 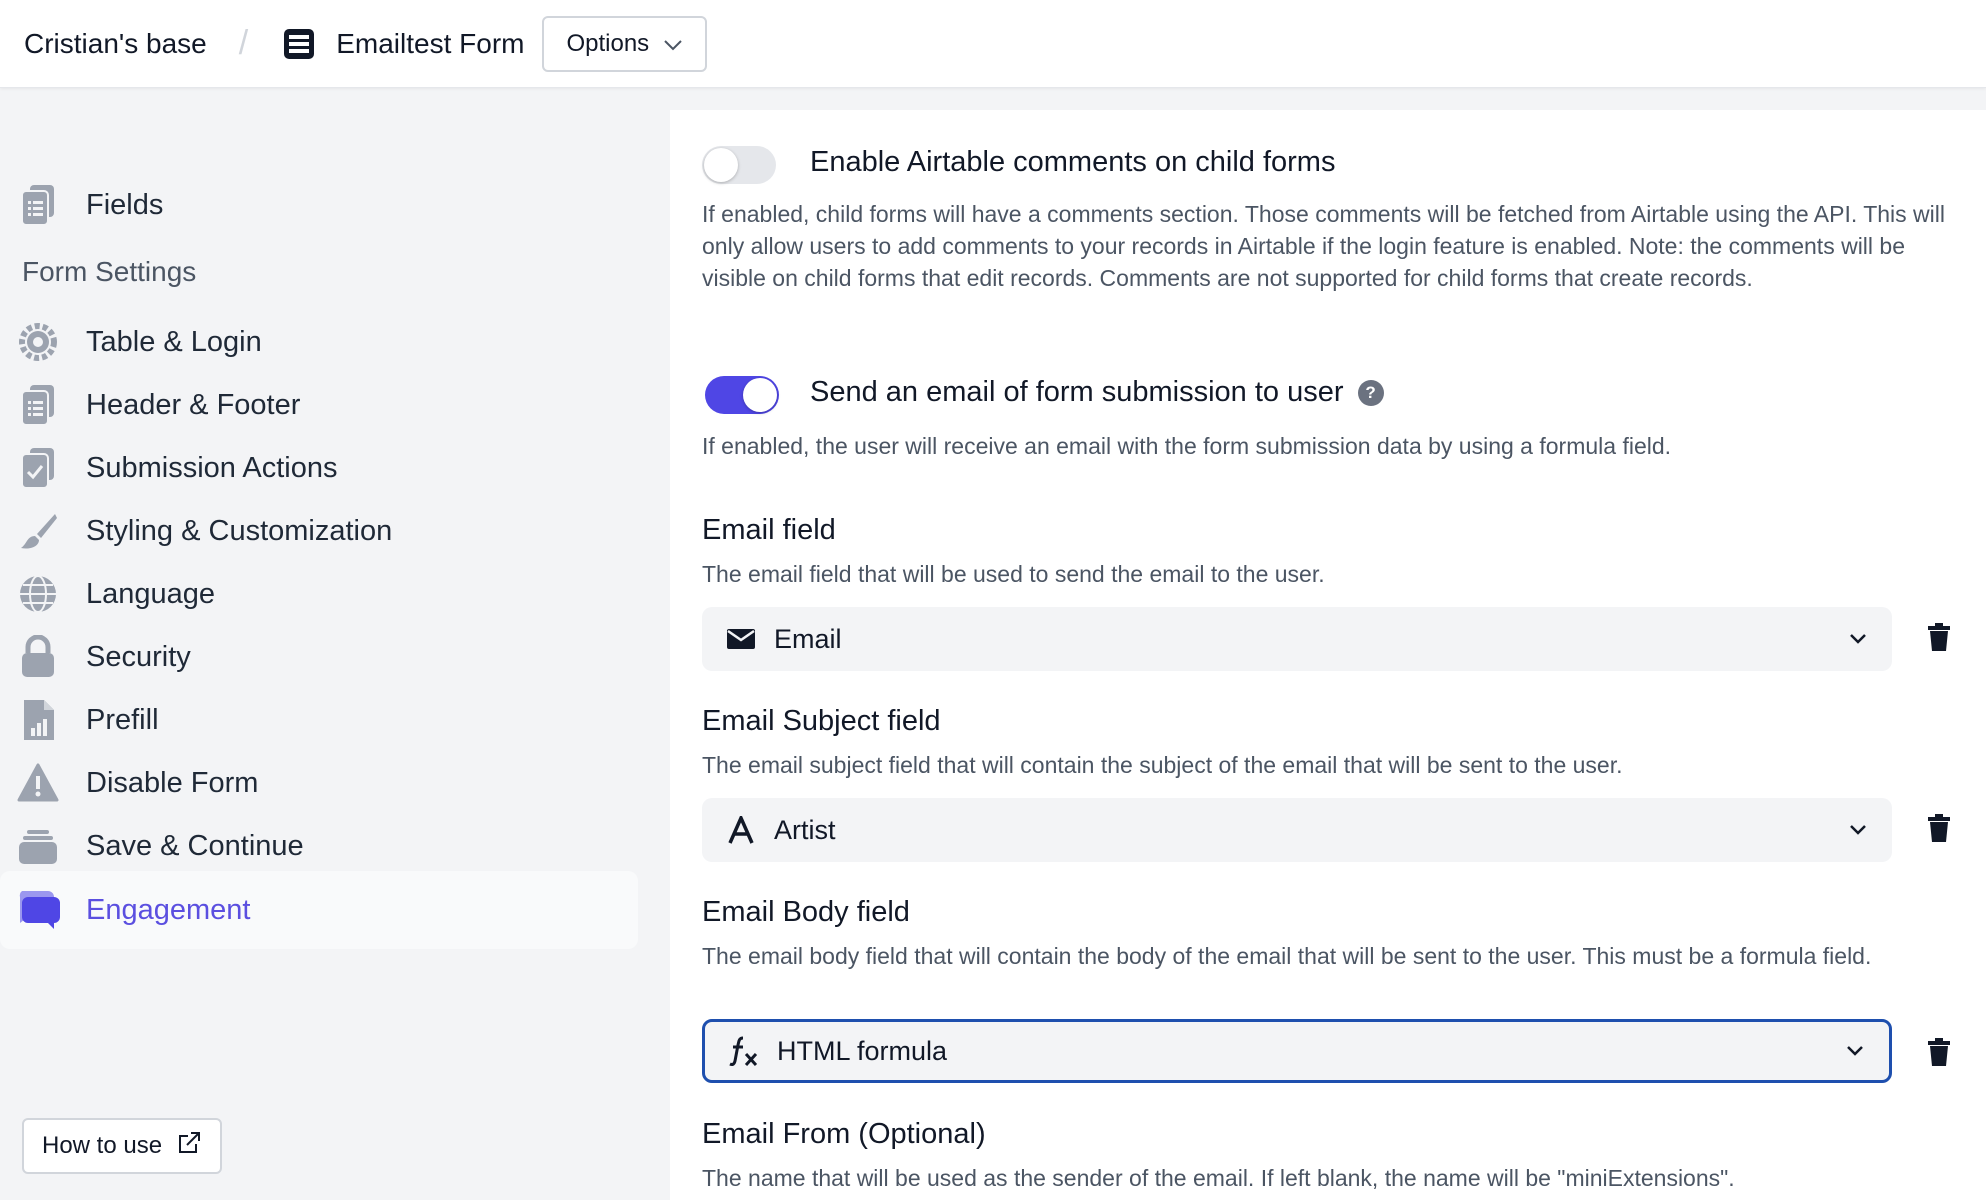 What do you see at coordinates (38, 783) in the screenshot?
I see `warning-icon` at bounding box center [38, 783].